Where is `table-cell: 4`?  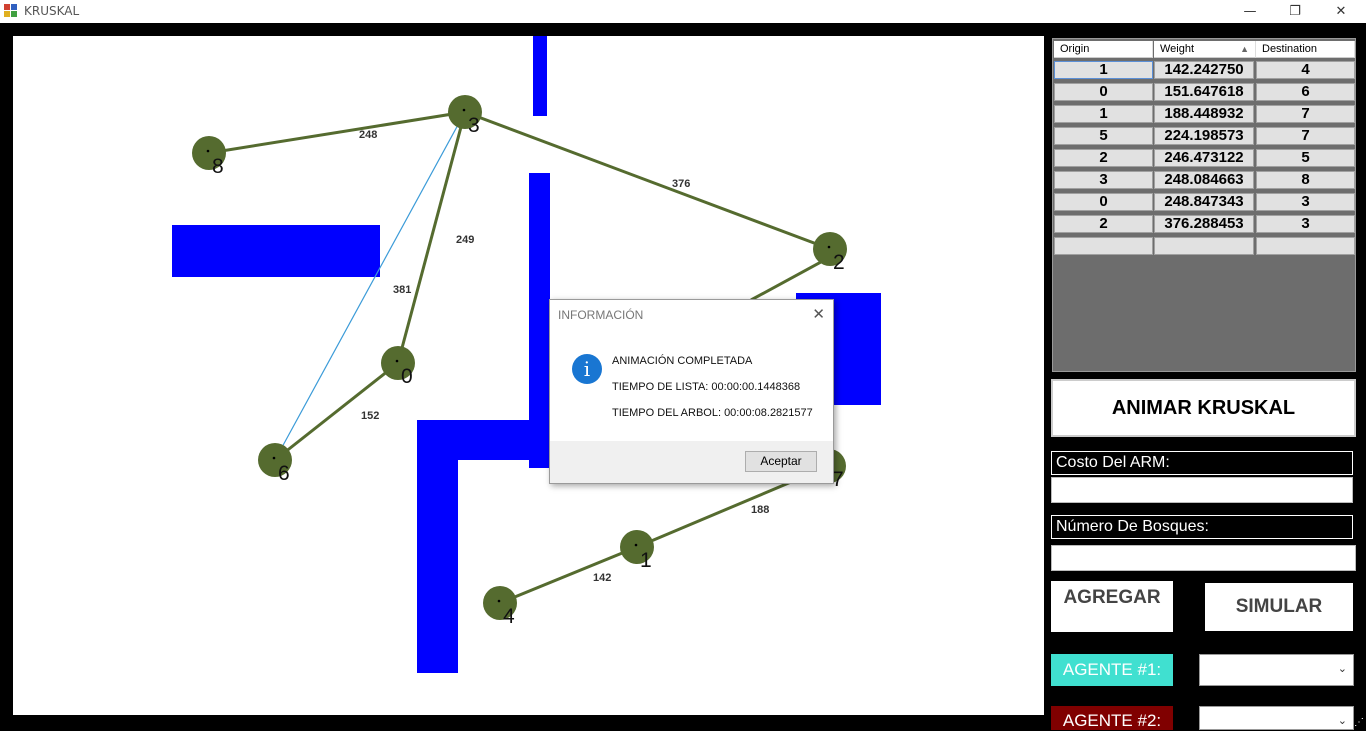 table-cell: 4 is located at coordinates (1305, 70).